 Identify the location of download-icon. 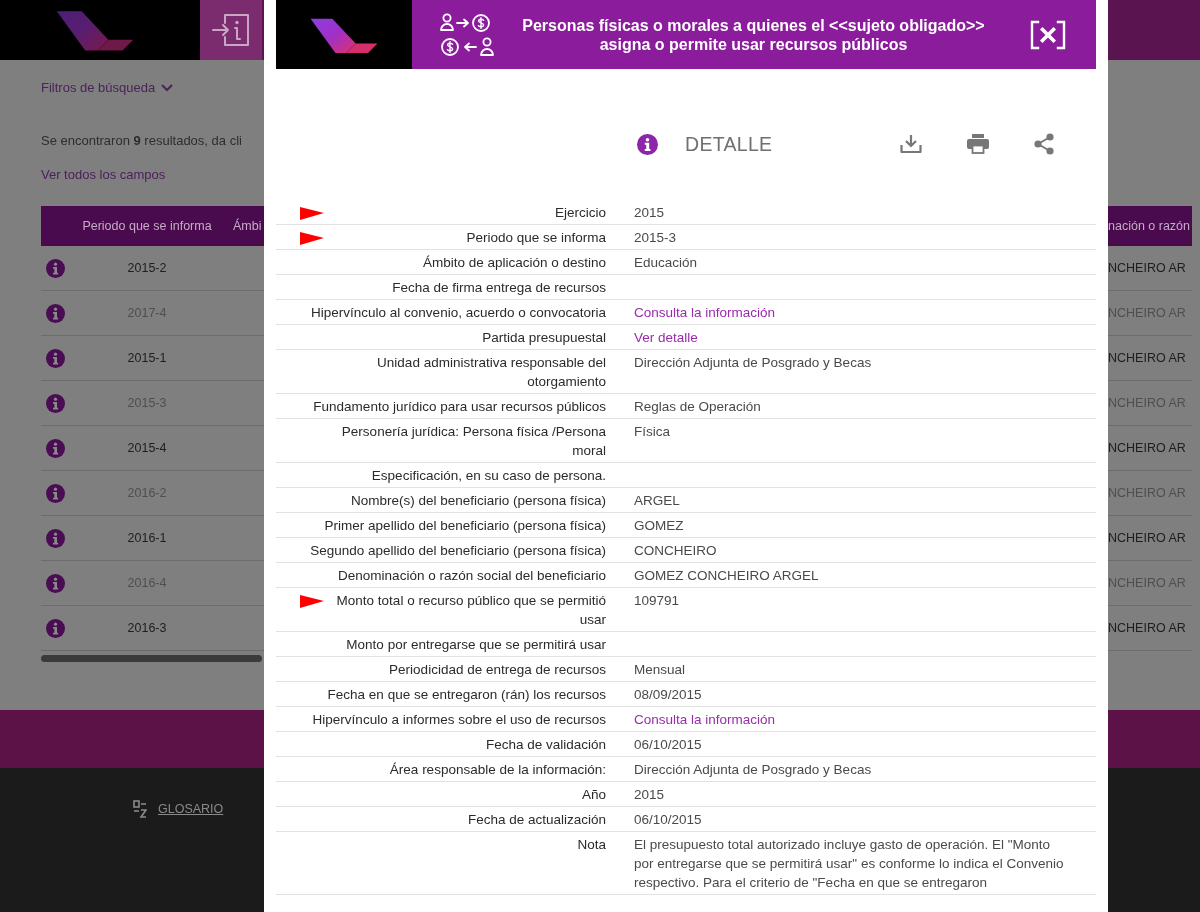
(911, 144).